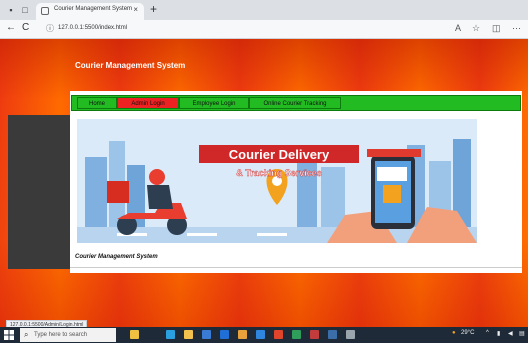  Describe the element at coordinates (264, 10) in the screenshot. I see `browser-tab-bar: ▪ □ Courier Management System × +` at that location.